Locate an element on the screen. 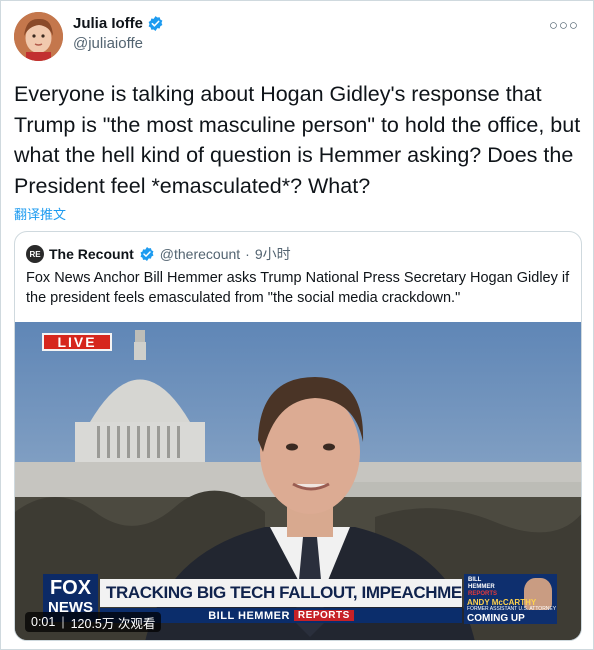 The width and height of the screenshot is (594, 650). channel-logo-top: FOX is located at coordinates (70, 588).